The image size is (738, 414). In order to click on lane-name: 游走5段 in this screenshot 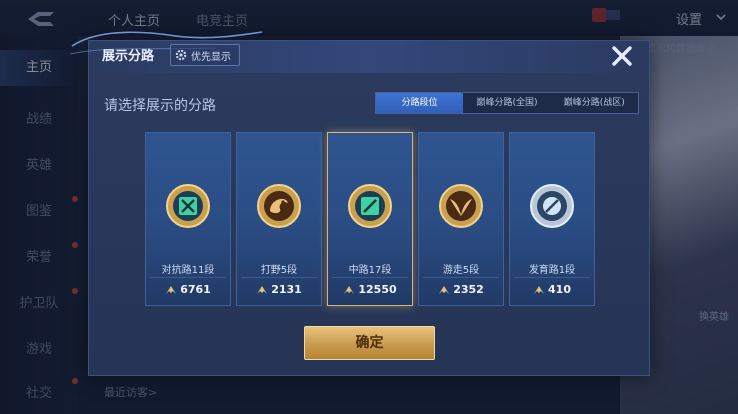, I will do `click(461, 270)`.